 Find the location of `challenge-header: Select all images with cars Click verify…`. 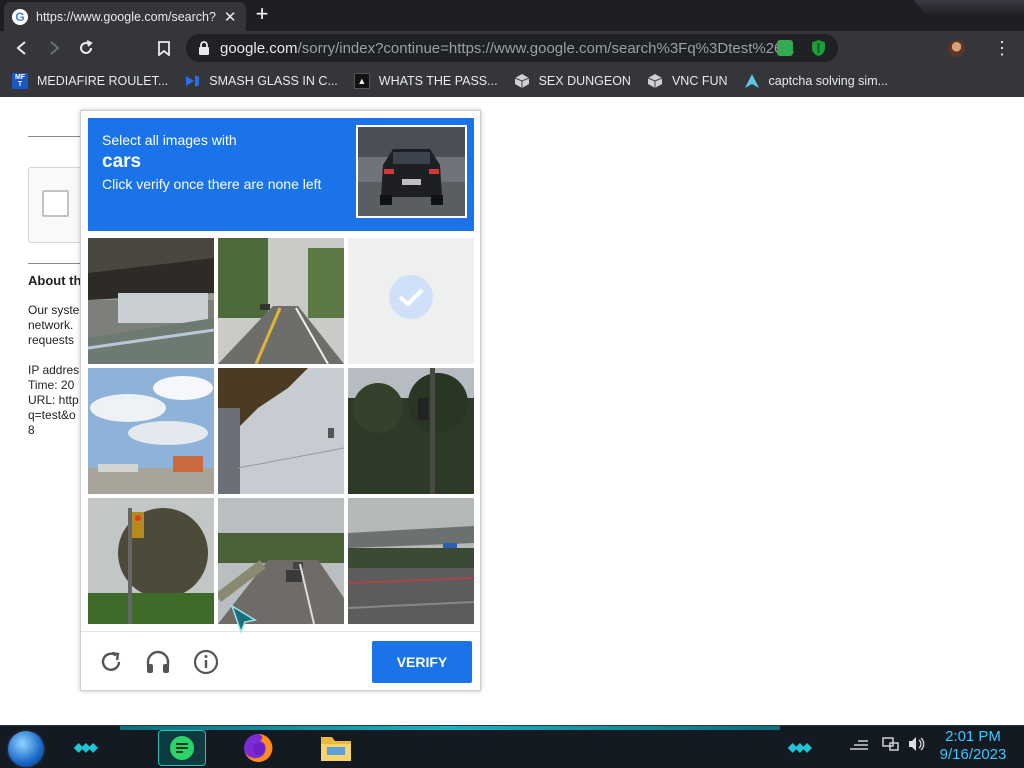

challenge-header: Select all images with cars Click verify… is located at coordinates (281, 174).